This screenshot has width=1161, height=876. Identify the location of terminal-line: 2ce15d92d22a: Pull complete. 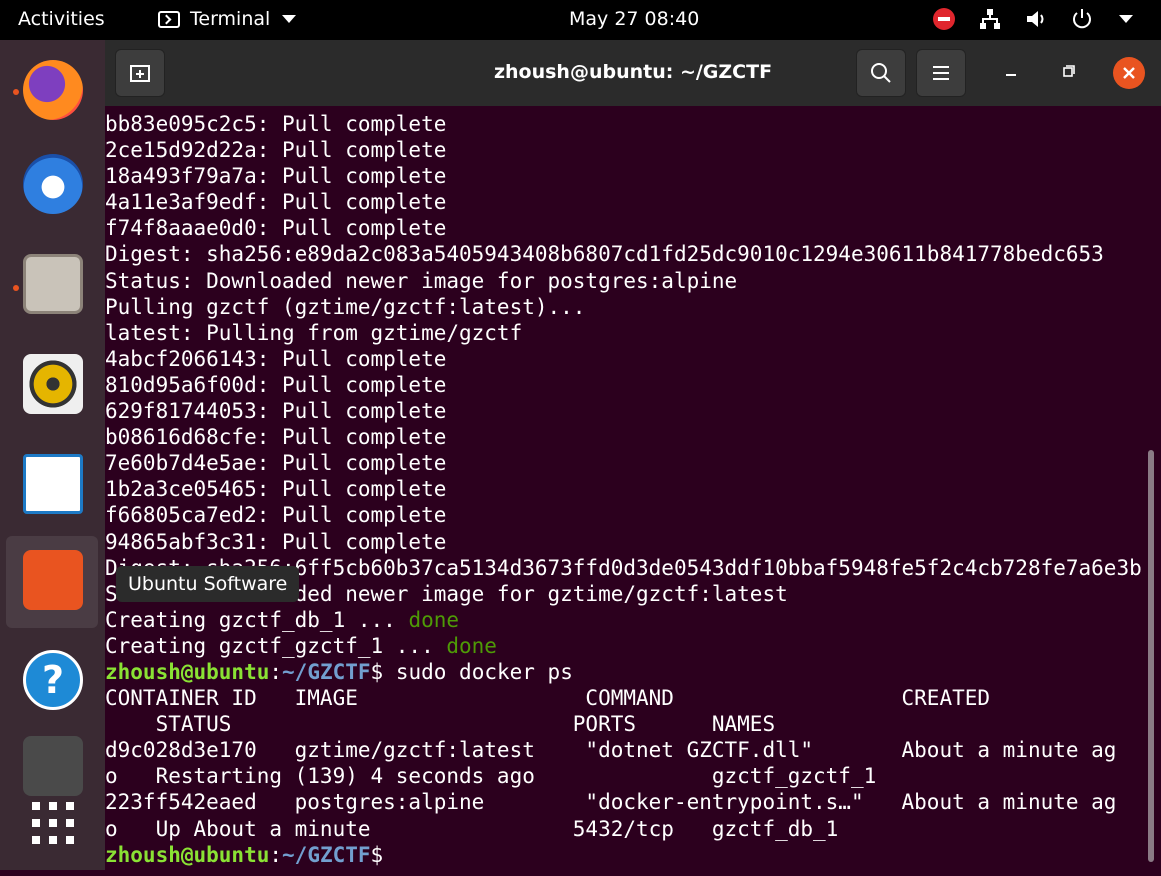
(276, 150).